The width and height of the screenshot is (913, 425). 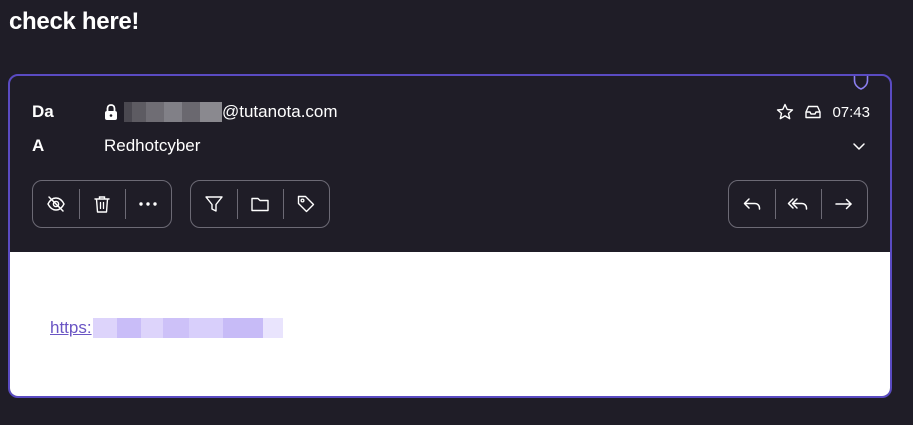 I want to click on from-value: @tutanota.com, so click(x=221, y=112).